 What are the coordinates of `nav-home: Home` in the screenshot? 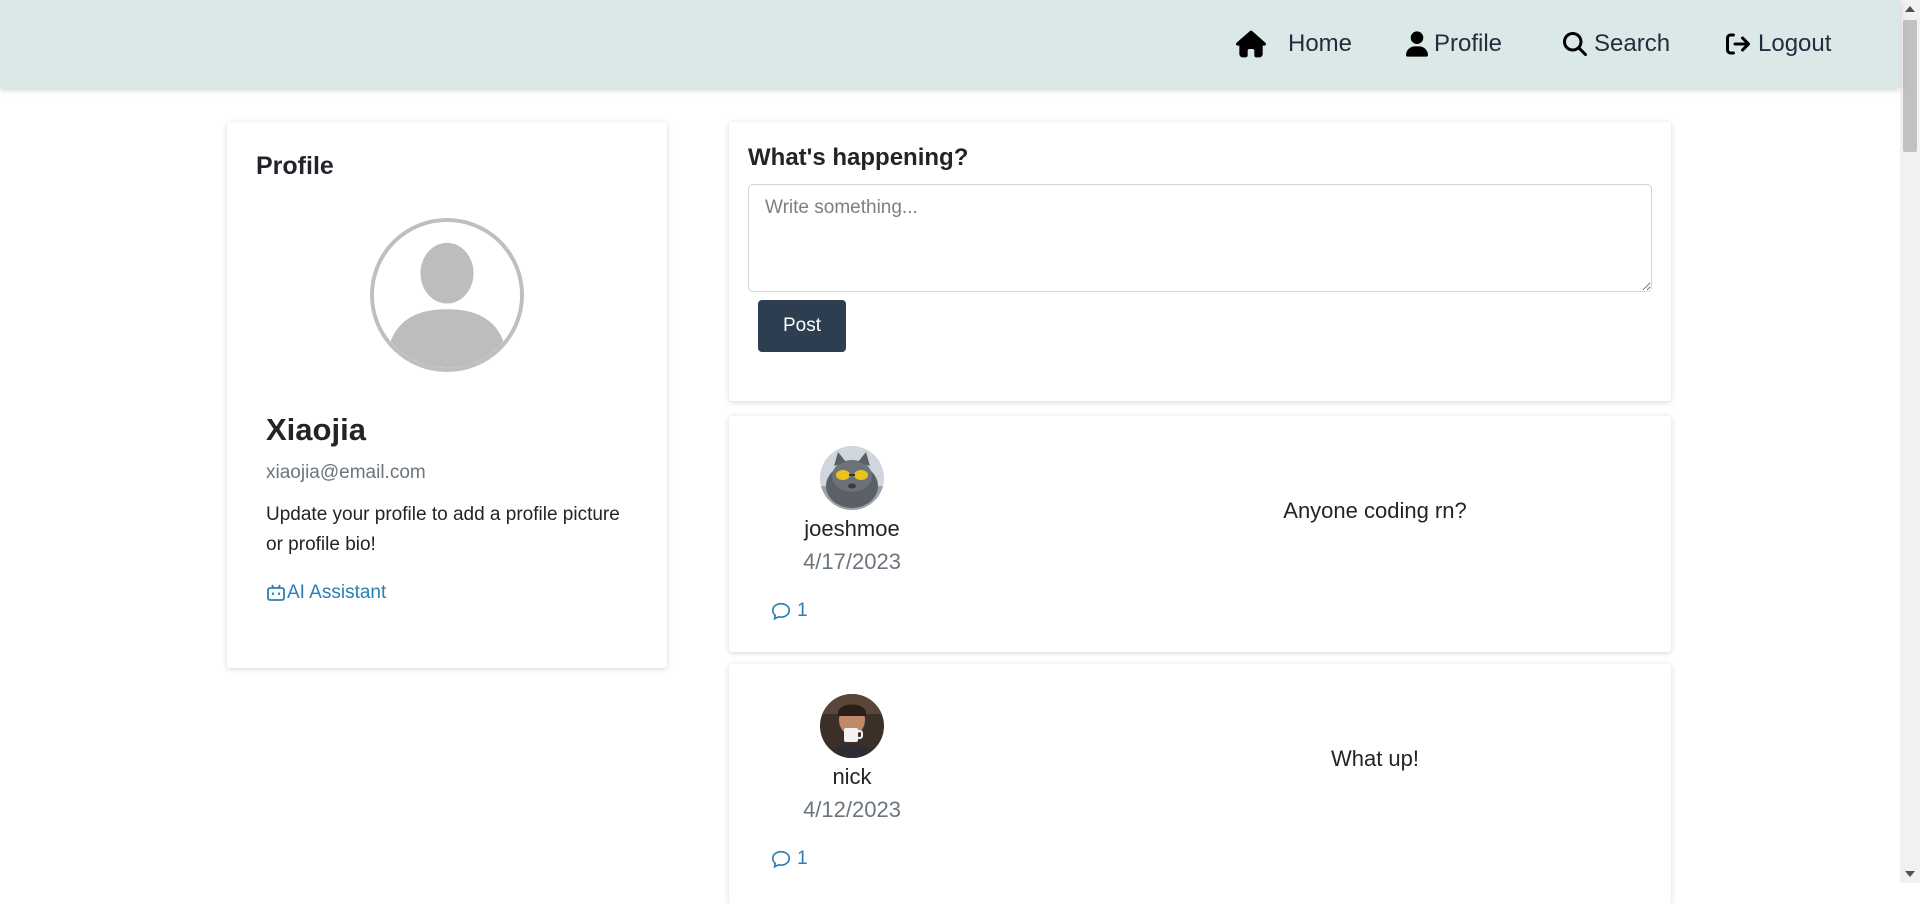 It's located at (1294, 44).